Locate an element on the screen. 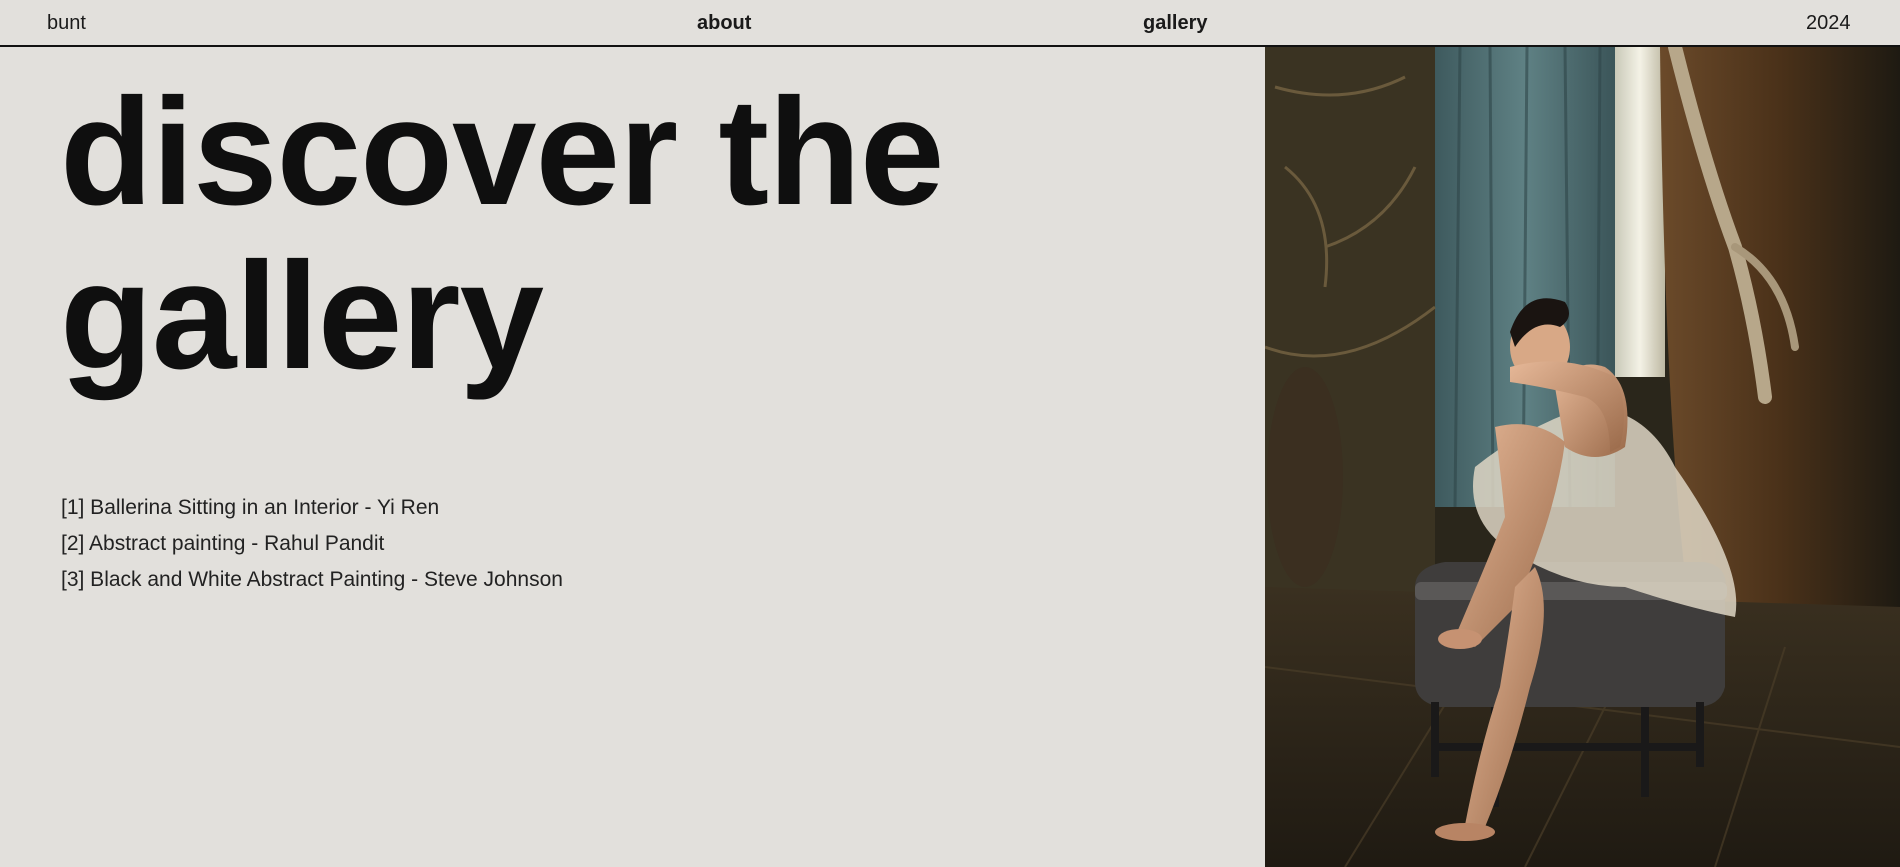 The image size is (1900, 867). year-label: 2024 is located at coordinates (1828, 23).